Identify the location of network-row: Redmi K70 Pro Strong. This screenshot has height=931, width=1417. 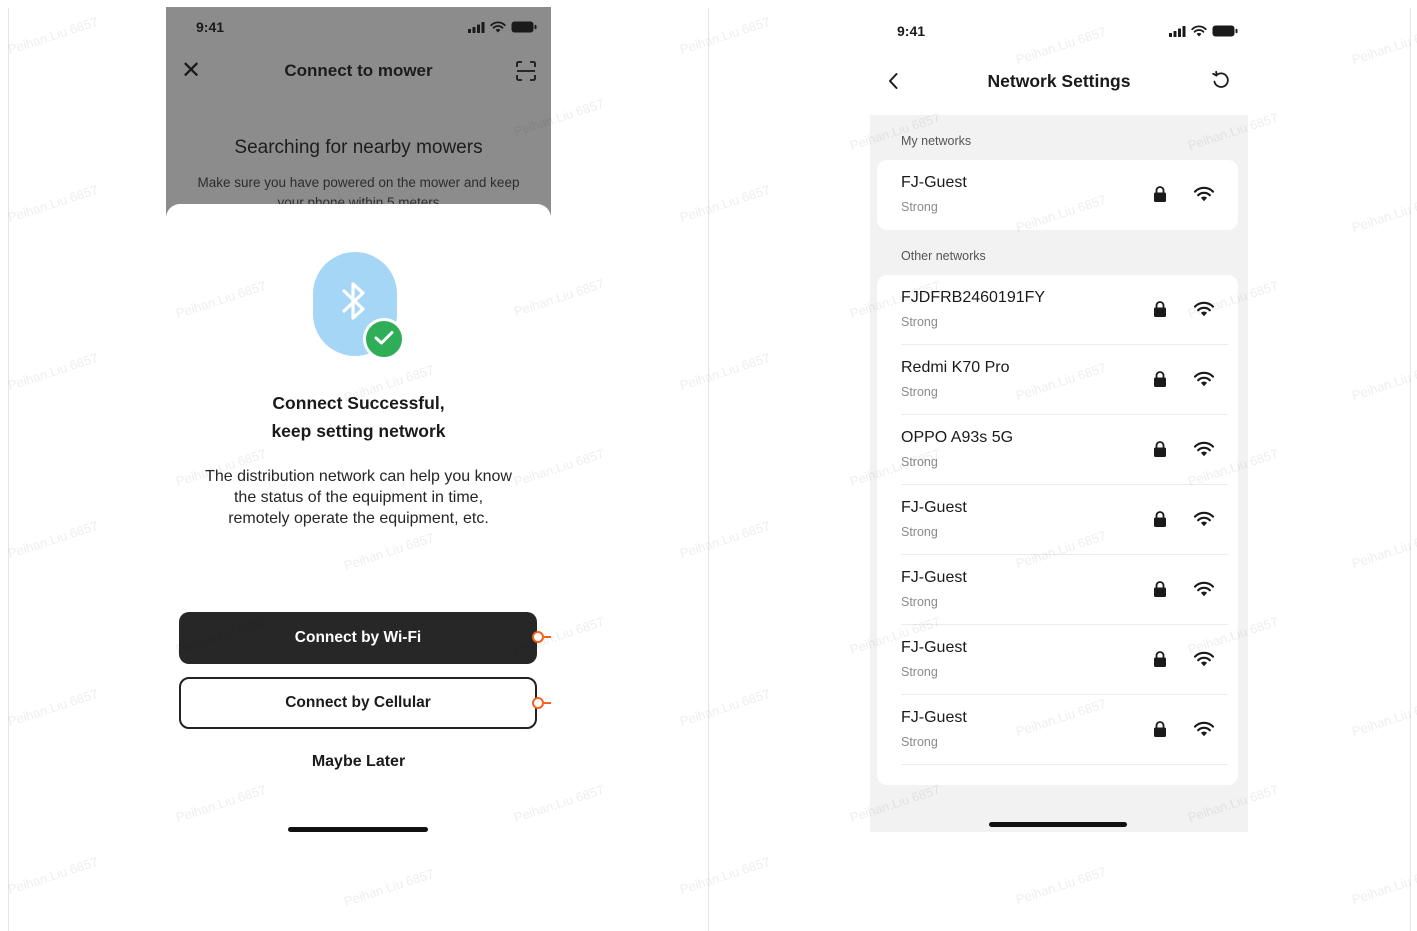
(1057, 380).